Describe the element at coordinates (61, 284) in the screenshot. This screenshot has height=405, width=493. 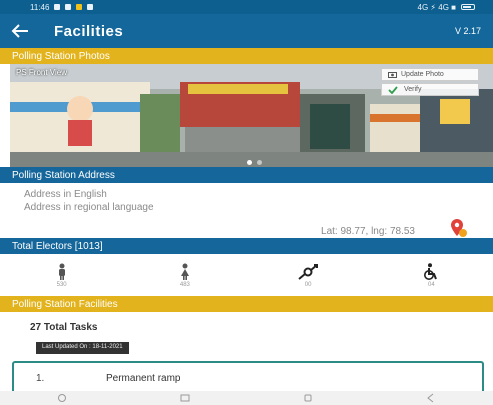
I see `male-count: 530` at that location.